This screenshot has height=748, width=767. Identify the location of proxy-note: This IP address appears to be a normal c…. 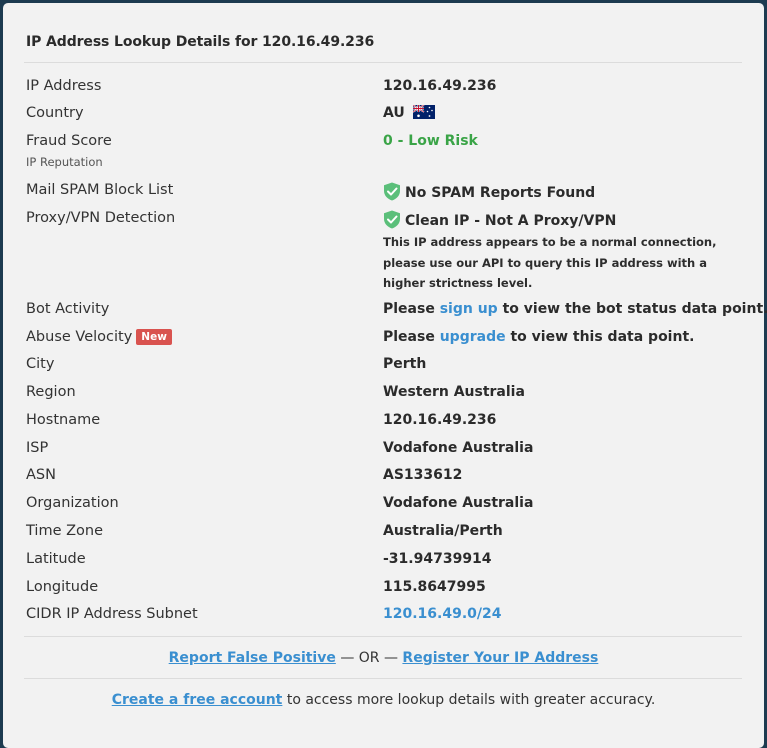
(550, 262).